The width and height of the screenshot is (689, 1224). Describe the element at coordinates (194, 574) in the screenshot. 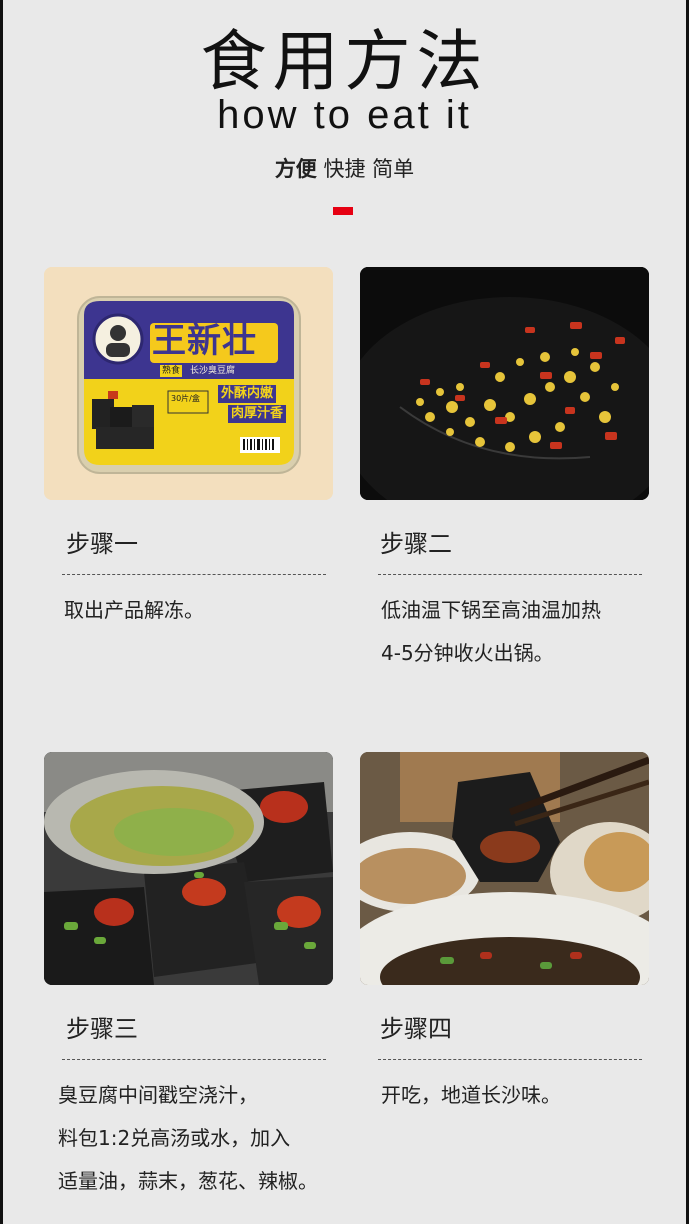

I see `step-1-divider` at that location.